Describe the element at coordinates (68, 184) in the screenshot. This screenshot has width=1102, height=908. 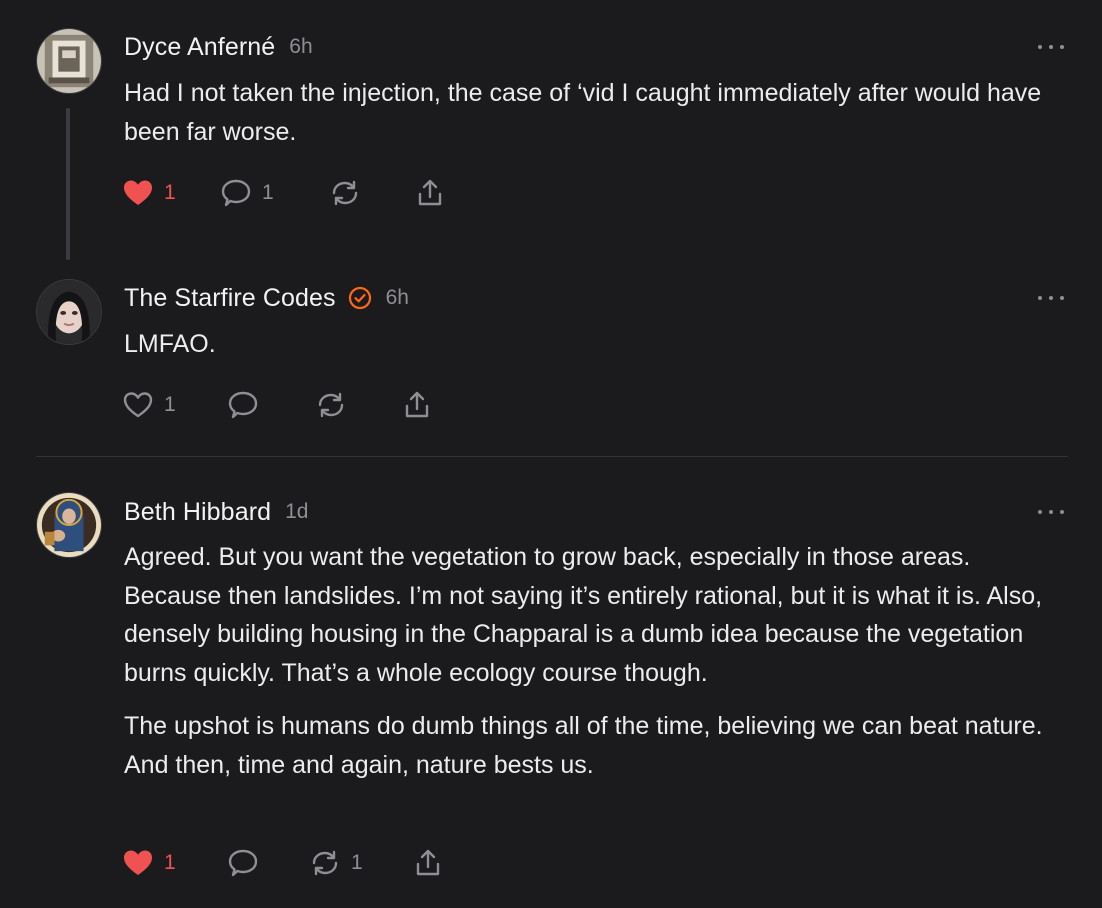
I see `thread-line` at that location.